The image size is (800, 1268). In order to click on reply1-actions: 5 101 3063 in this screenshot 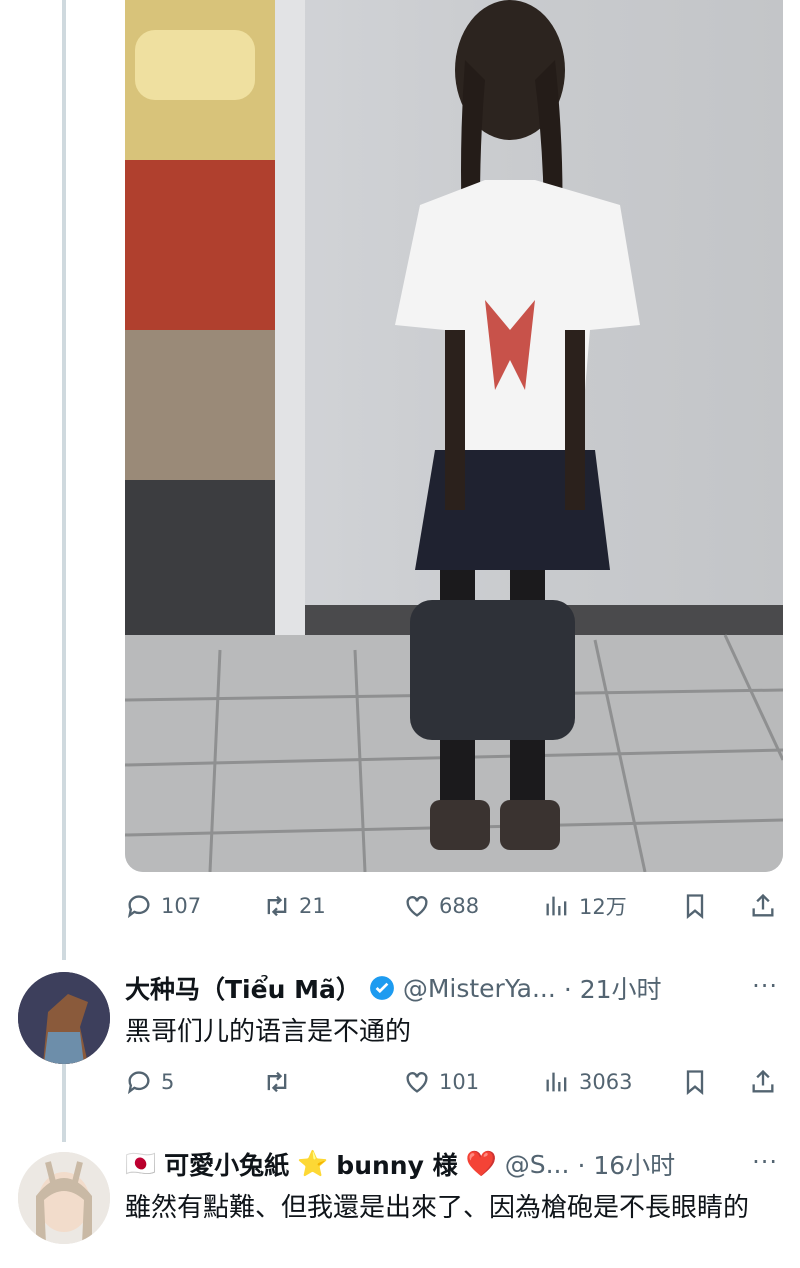, I will do `click(452, 1082)`.